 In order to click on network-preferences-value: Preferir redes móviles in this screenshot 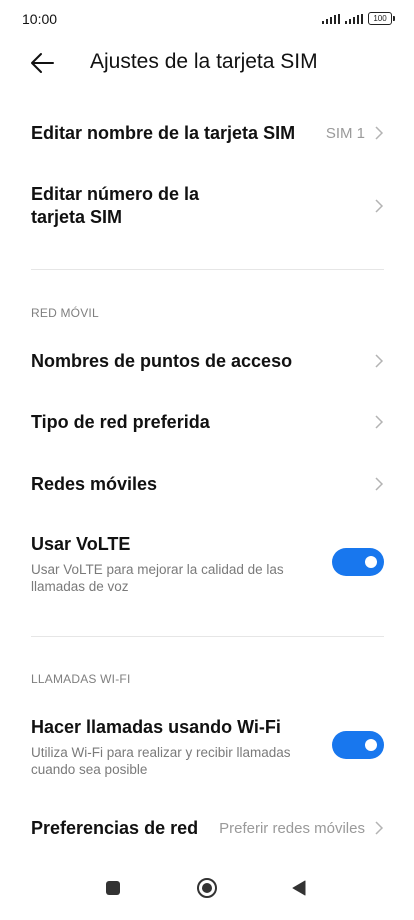, I will do `click(292, 828)`.